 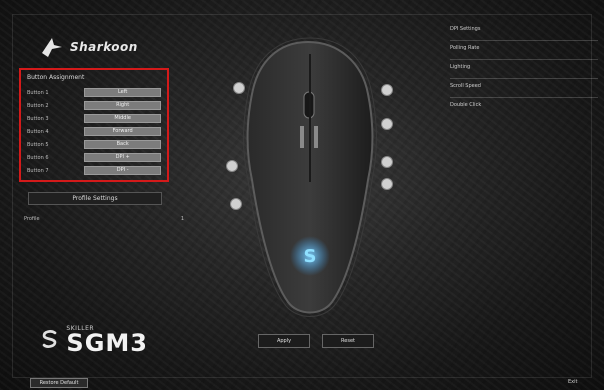 I want to click on button-row-label: Button 5, so click(x=38, y=144).